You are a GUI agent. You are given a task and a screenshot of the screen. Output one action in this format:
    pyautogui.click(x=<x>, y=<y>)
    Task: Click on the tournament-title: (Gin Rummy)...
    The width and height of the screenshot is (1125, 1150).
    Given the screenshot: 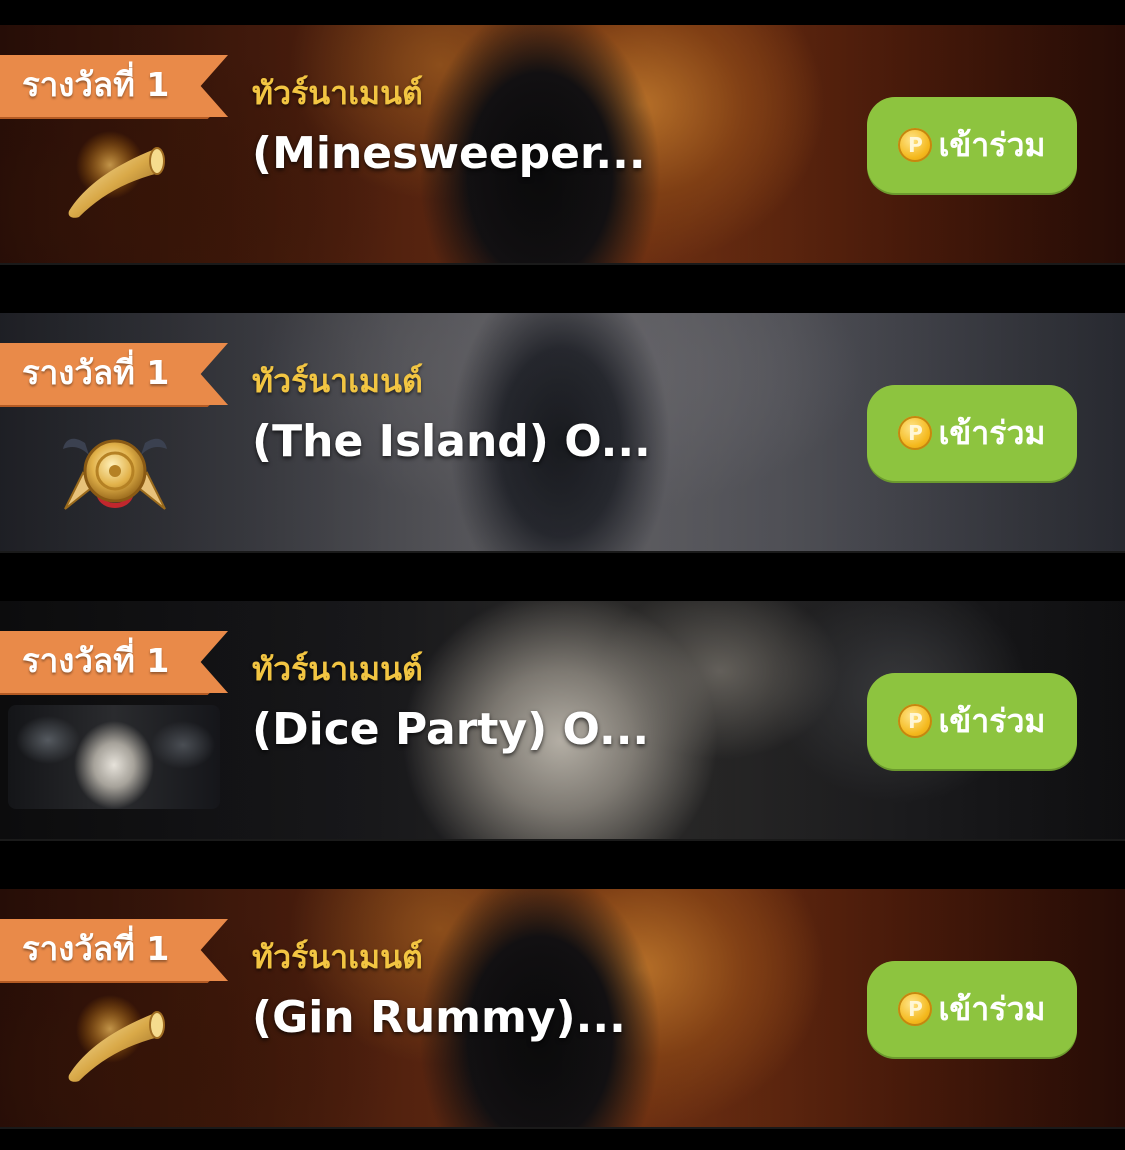 What is the action you would take?
    pyautogui.click(x=439, y=1018)
    